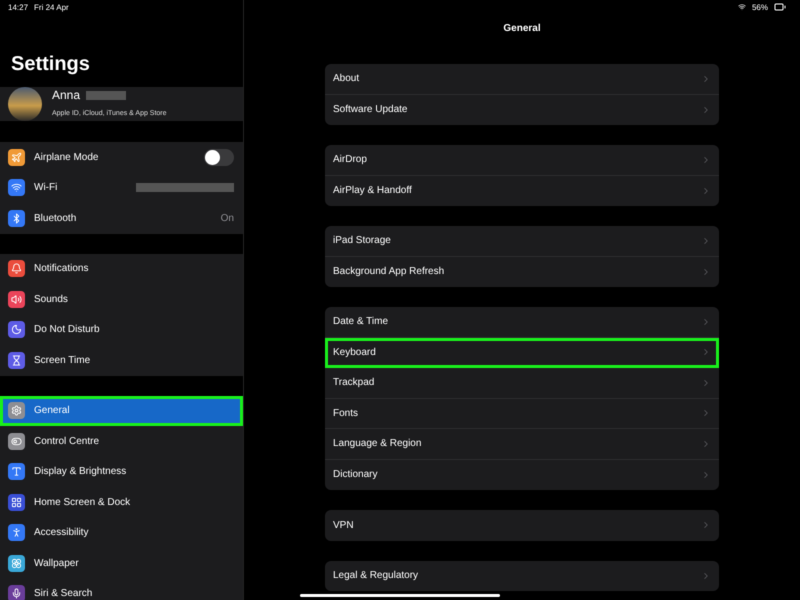 Image resolution: width=800 pixels, height=600 pixels. I want to click on settings-row: Dictionary, so click(522, 475).